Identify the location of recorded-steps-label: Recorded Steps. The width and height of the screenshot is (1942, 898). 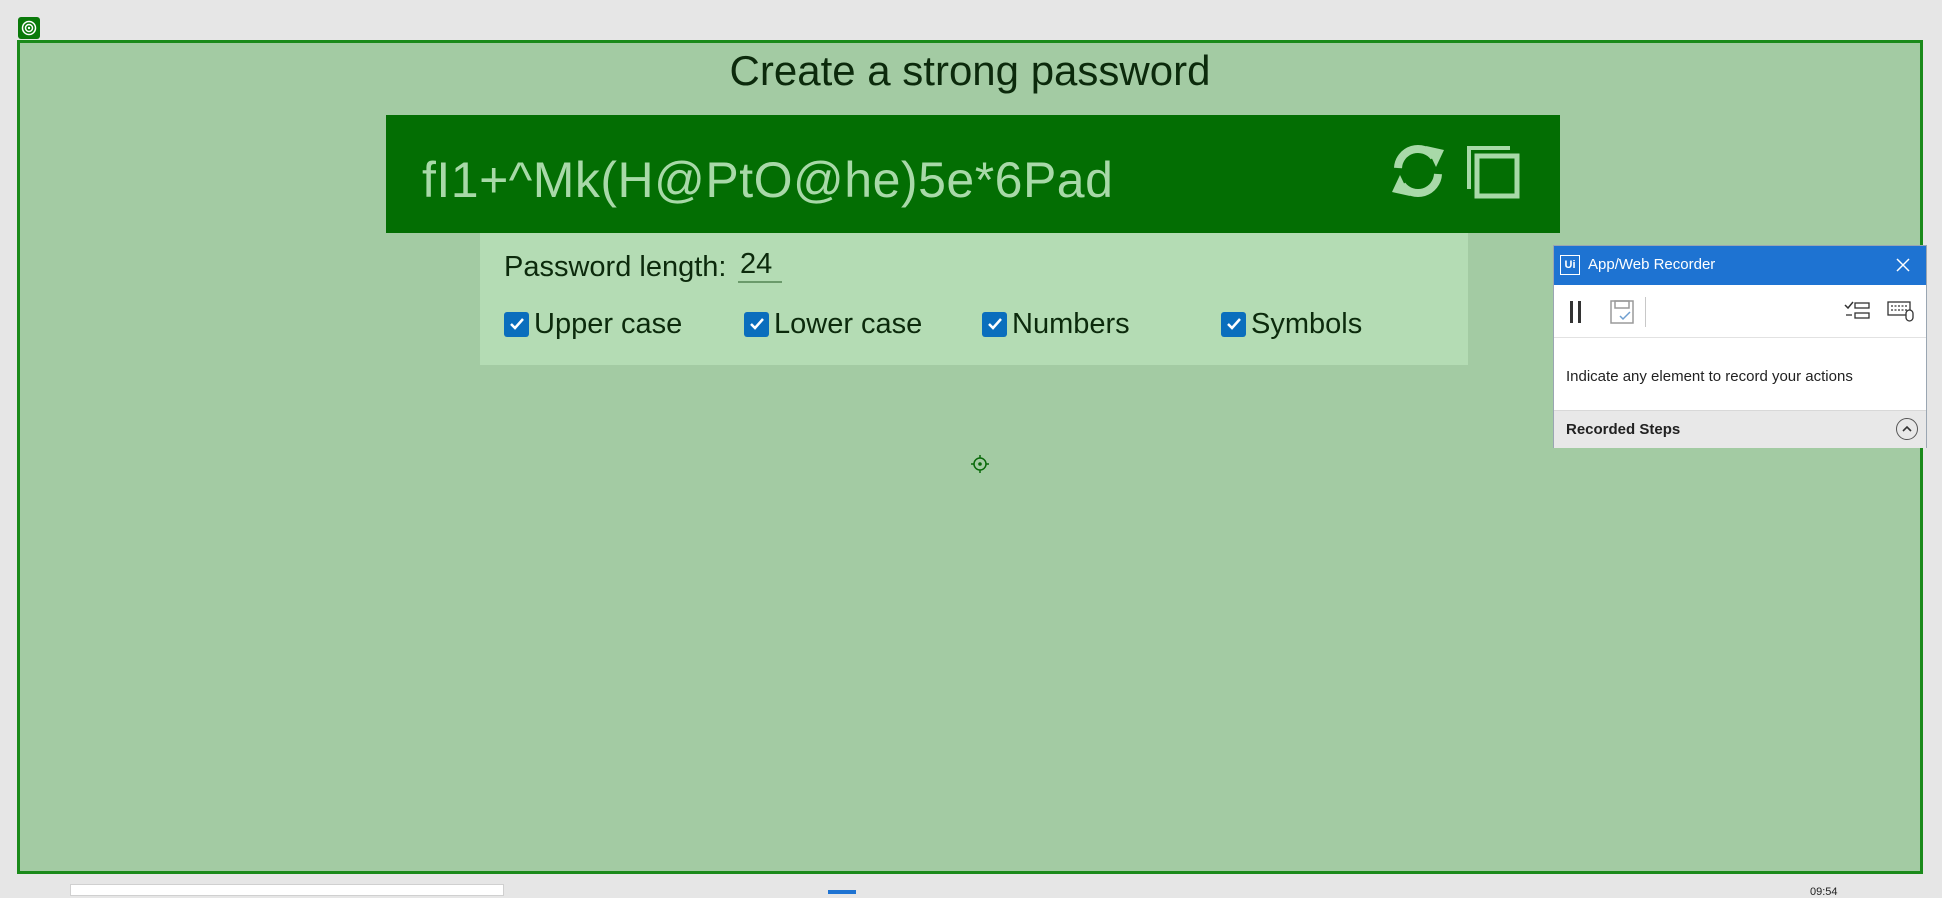
(1623, 429).